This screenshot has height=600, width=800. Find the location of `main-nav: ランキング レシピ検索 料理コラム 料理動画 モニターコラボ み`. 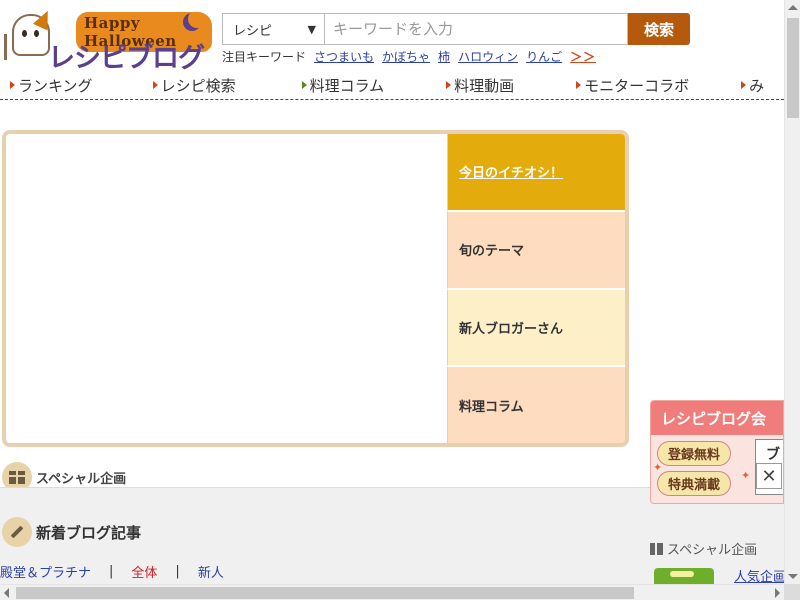

main-nav: ランキング レシピ検索 料理コラム 料理動画 モニターコラボ み is located at coordinates (392, 86).